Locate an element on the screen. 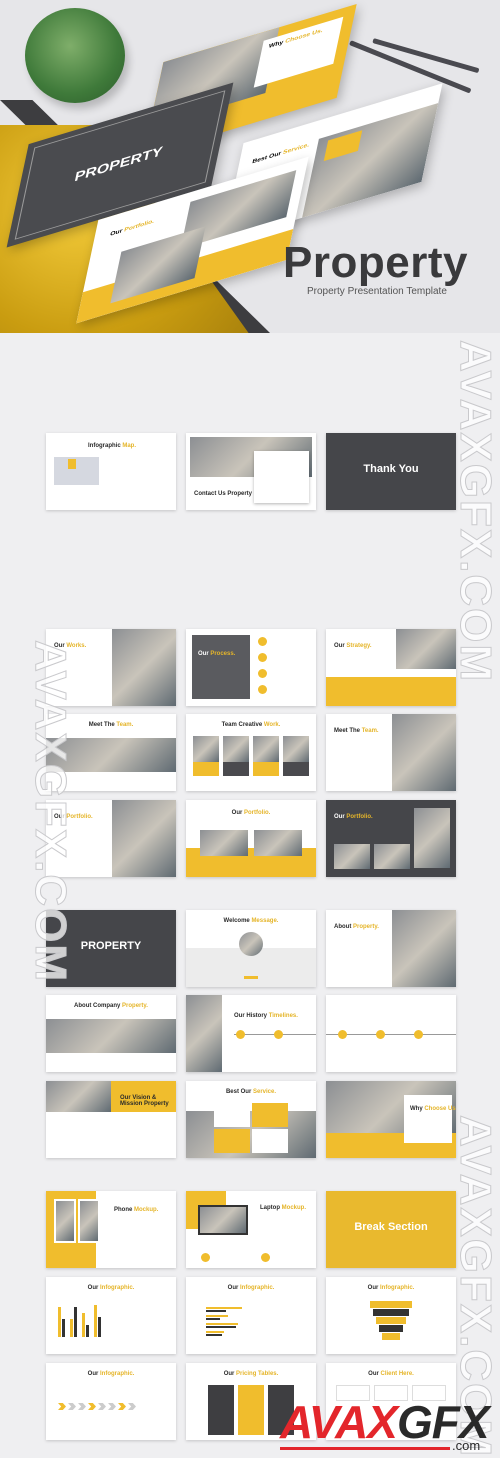 Image resolution: width=500 pixels, height=1458 pixels. slide-thumbnail: Break Section is located at coordinates (391, 1229).